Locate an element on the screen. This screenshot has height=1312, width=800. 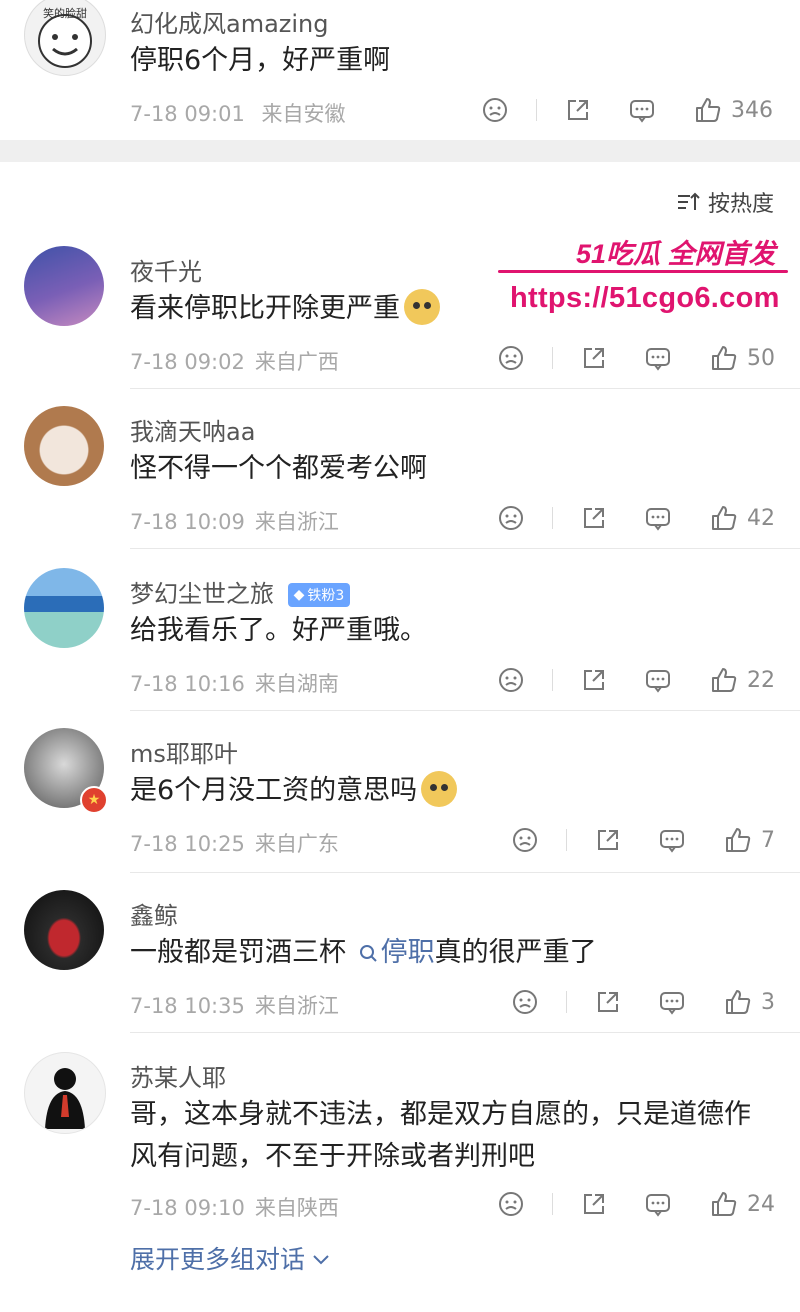
comment-meta: 7-18 09:01 来自安徽 is located at coordinates (238, 113).